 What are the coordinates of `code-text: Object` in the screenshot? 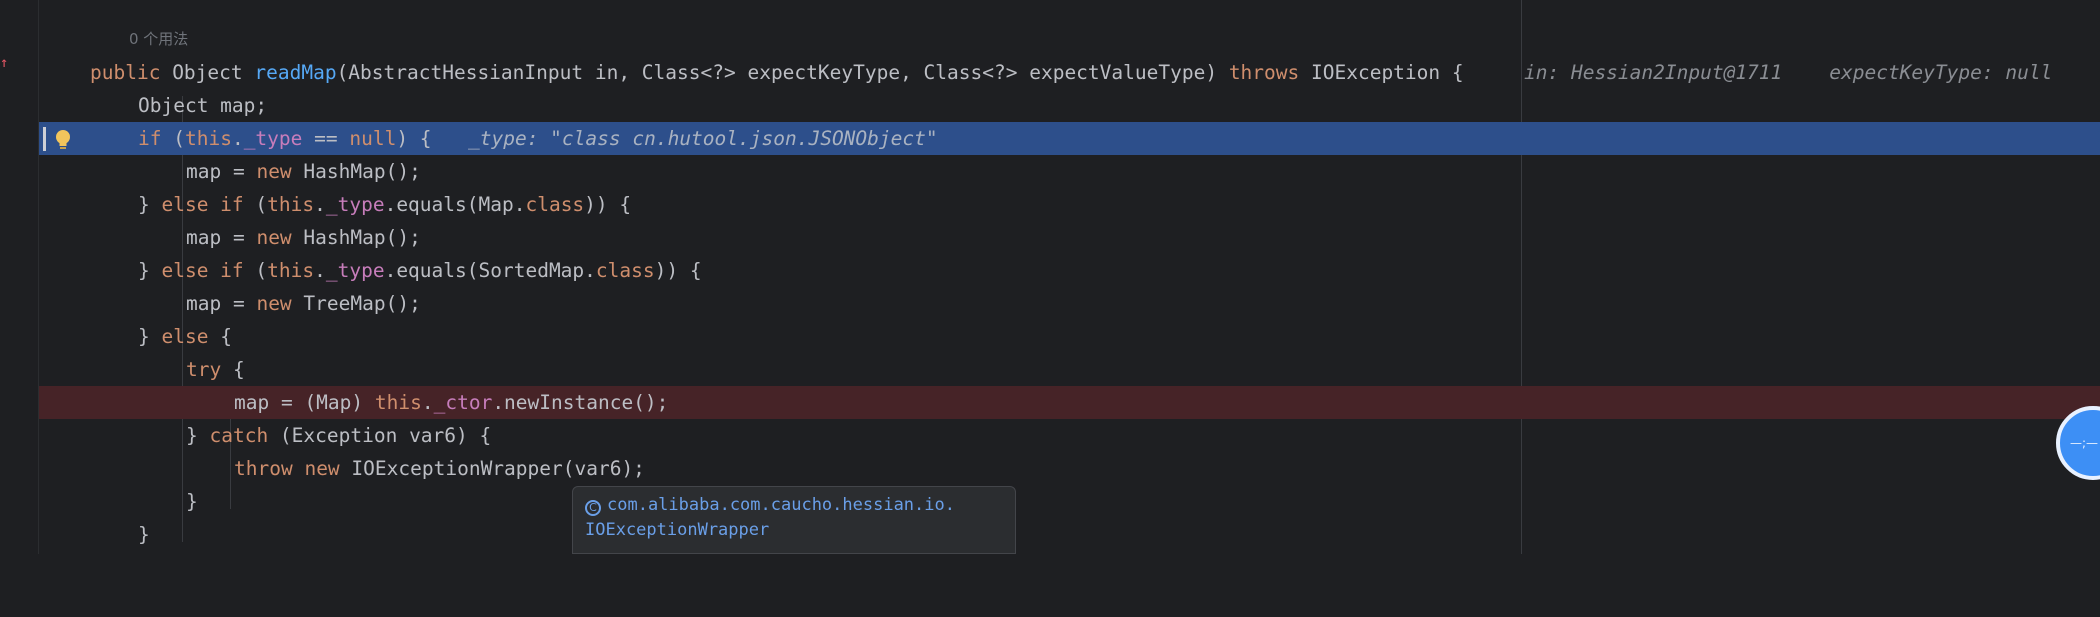 It's located at (207, 72).